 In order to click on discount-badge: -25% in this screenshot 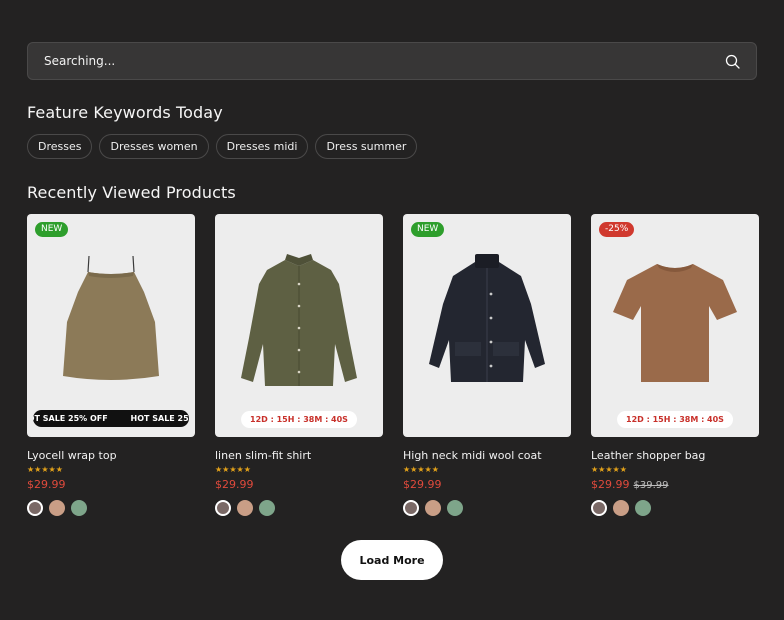, I will do `click(617, 229)`.